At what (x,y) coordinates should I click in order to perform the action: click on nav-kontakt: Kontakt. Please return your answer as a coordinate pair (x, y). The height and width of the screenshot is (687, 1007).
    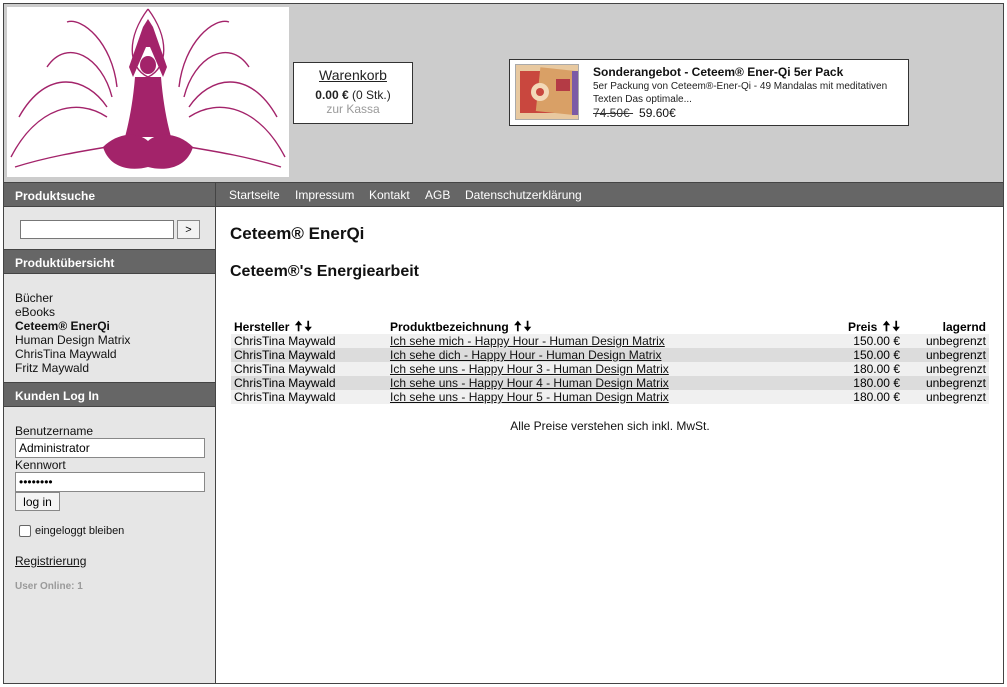
    Looking at the image, I should click on (389, 195).